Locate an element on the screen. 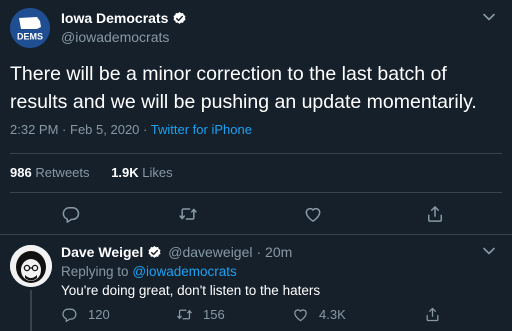 This screenshot has width=512, height=331. reply-author-row: Dave Weigel @daveweigel · 20m is located at coordinates (176, 252).